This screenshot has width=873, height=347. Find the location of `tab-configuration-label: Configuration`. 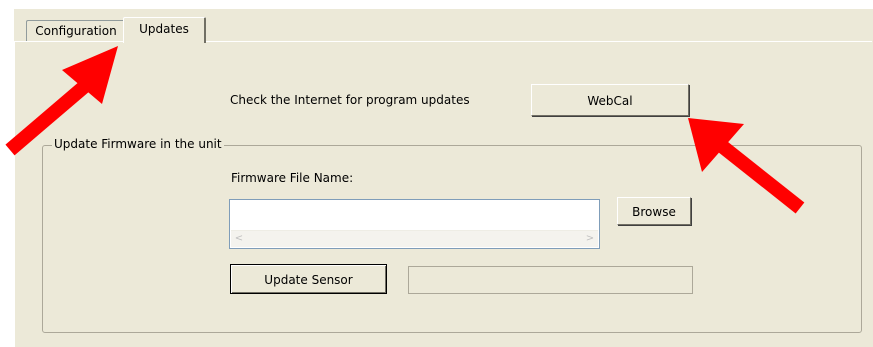

tab-configuration-label: Configuration is located at coordinates (76, 31).